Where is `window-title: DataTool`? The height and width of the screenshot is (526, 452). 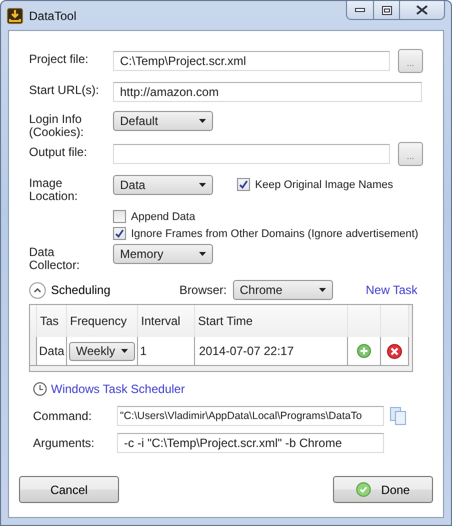
window-title: DataTool is located at coordinates (53, 15).